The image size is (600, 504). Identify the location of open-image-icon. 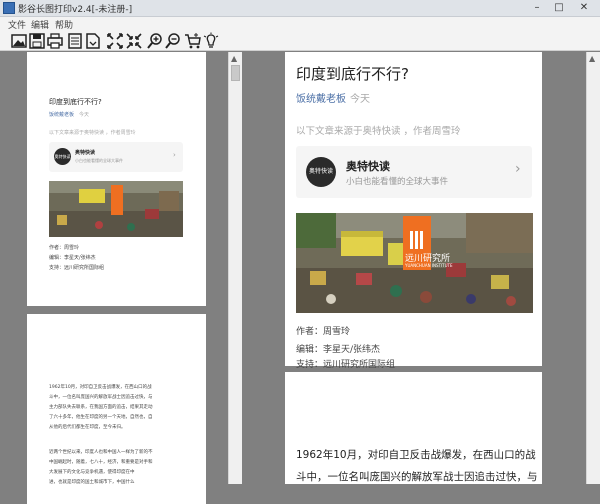
(19, 41).